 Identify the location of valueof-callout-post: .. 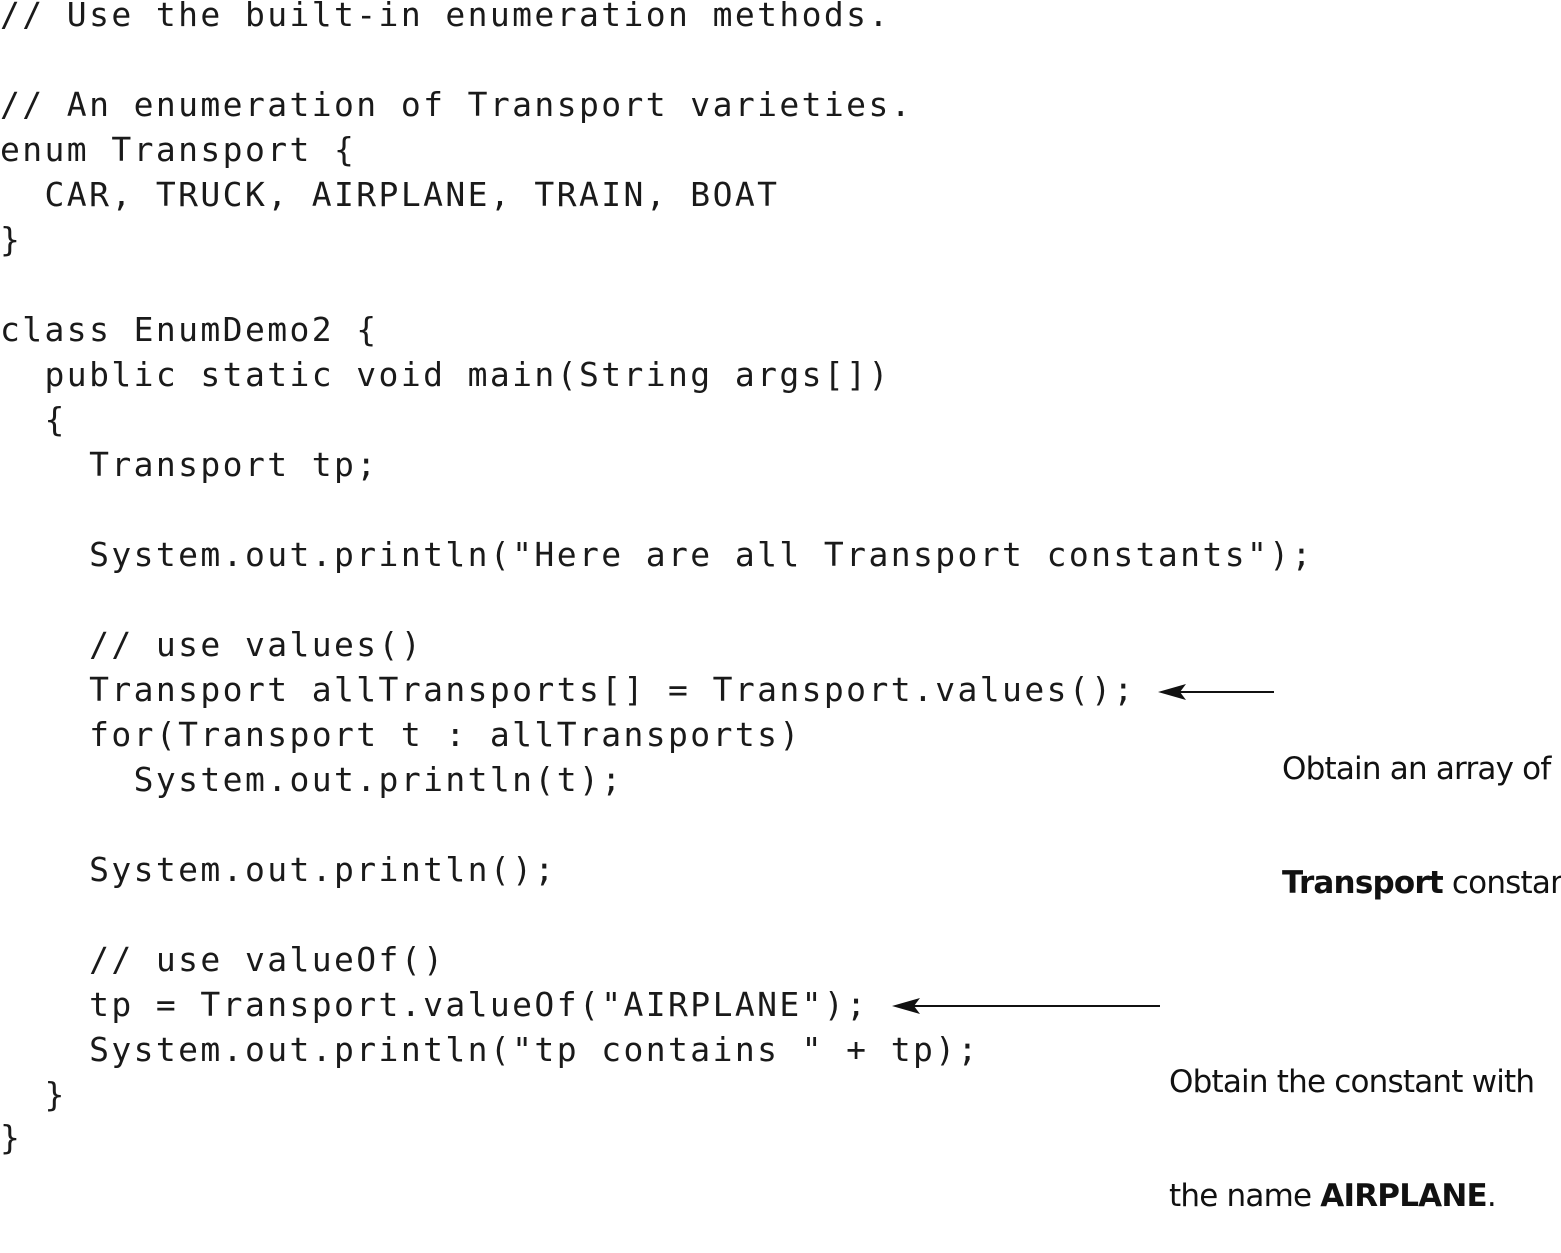
(1491, 1196).